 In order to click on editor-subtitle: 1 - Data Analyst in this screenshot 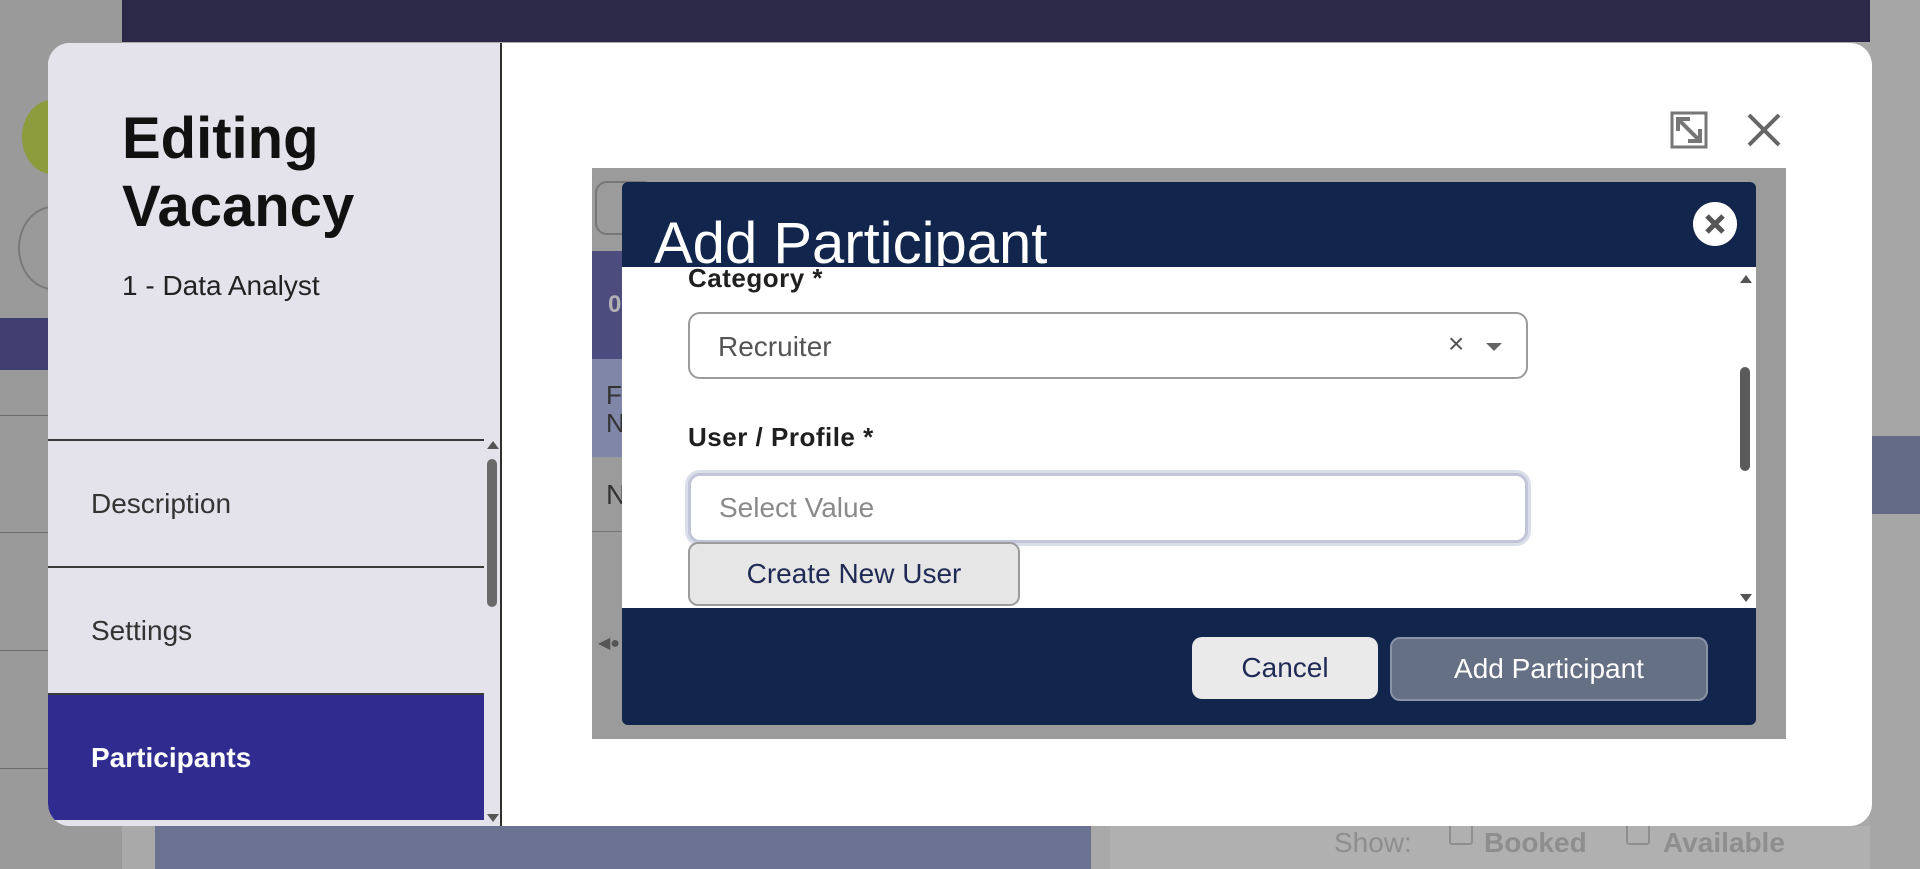, I will do `click(221, 285)`.